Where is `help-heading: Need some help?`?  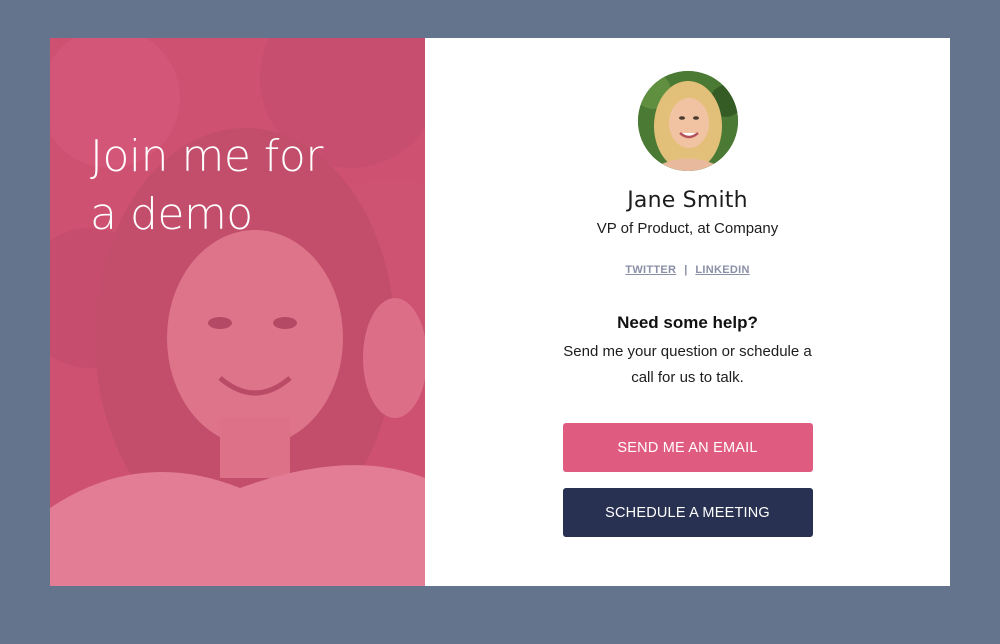
help-heading: Need some help? is located at coordinates (687, 322).